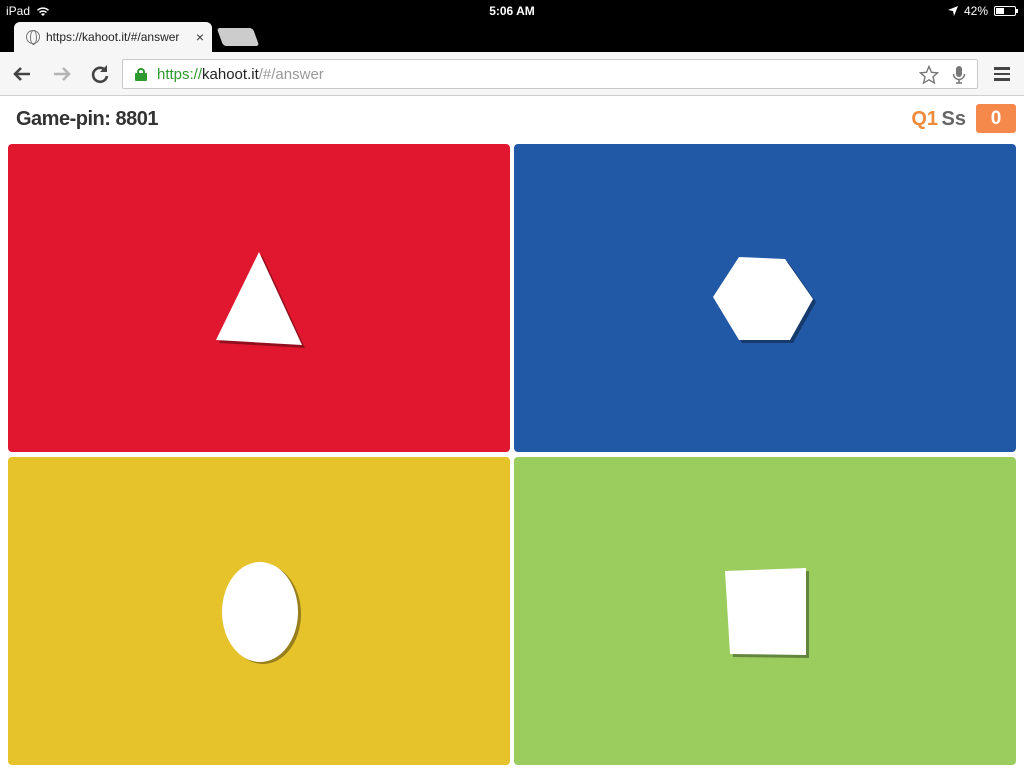  What do you see at coordinates (952, 11) in the screenshot?
I see `location-arrow-icon` at bounding box center [952, 11].